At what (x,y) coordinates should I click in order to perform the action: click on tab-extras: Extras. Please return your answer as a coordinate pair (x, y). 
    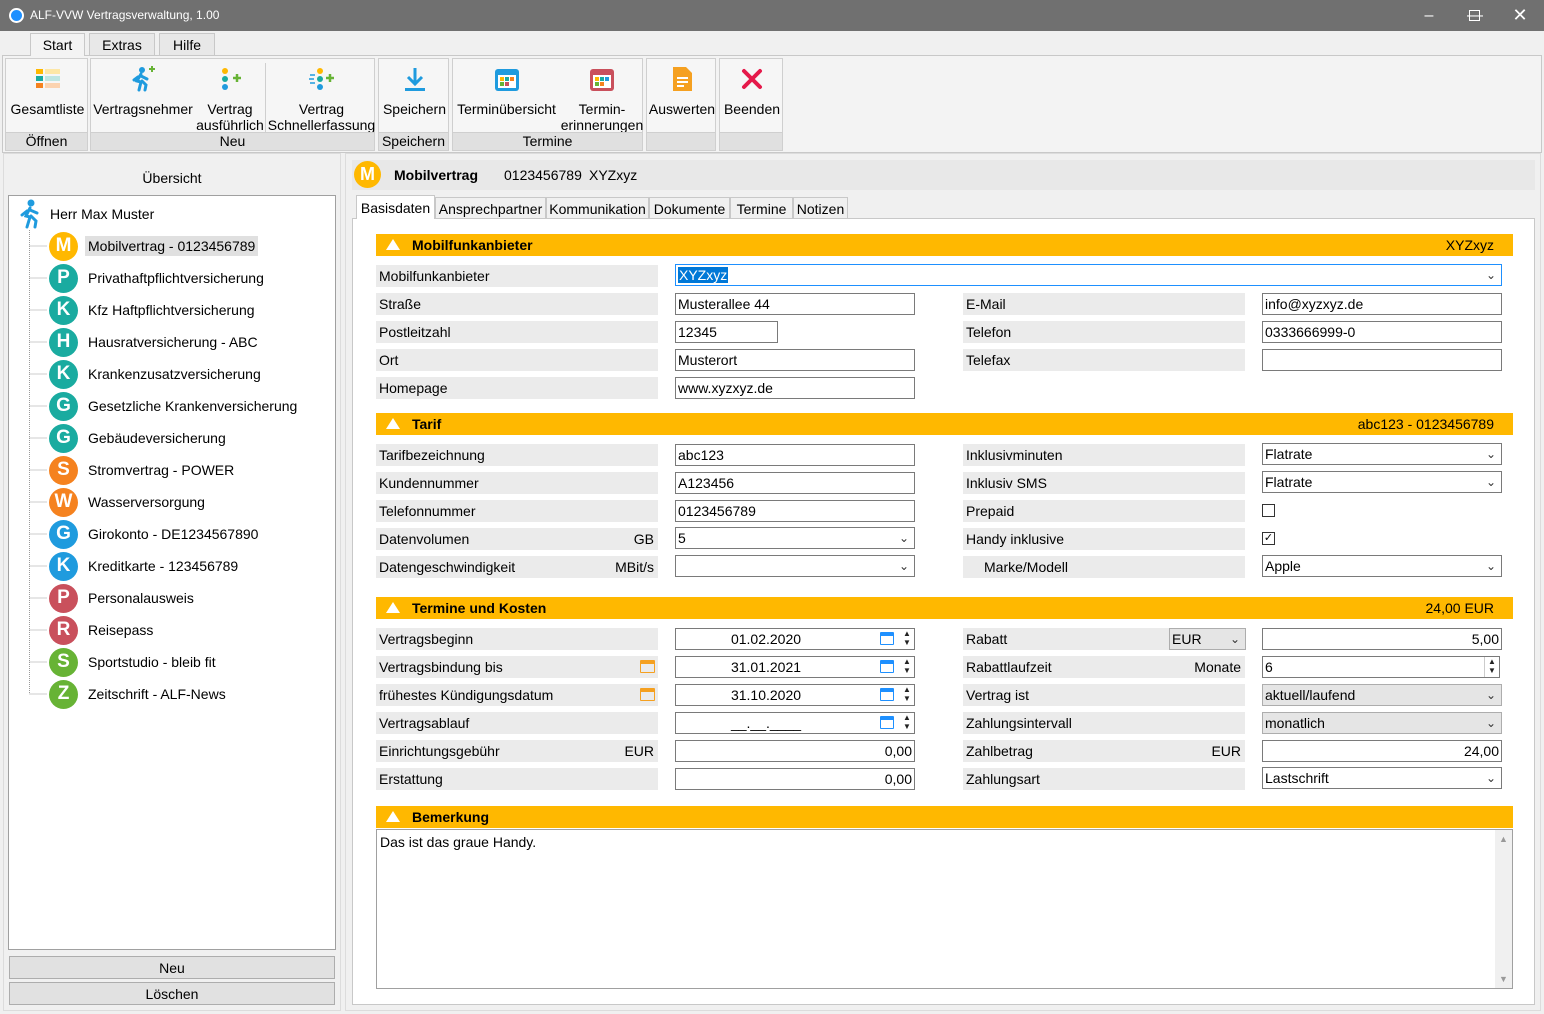
    Looking at the image, I should click on (122, 44).